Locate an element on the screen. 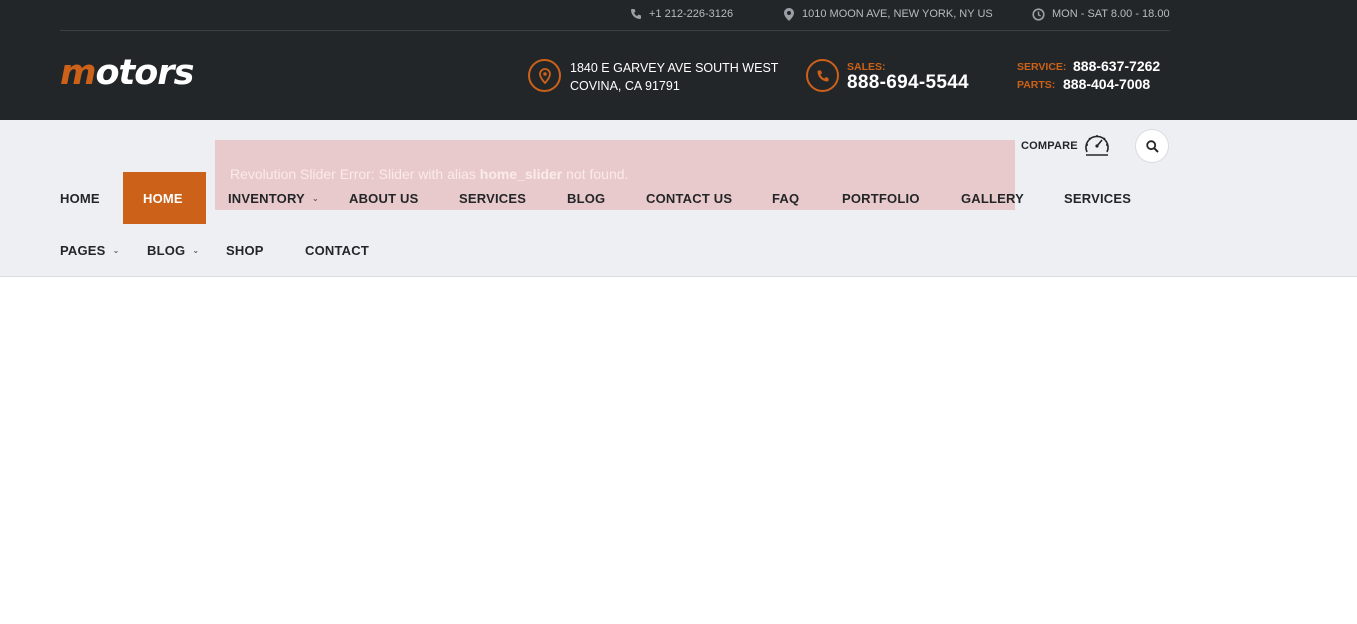 This screenshot has width=1357, height=624. service-label: SERVICE: is located at coordinates (1042, 67).